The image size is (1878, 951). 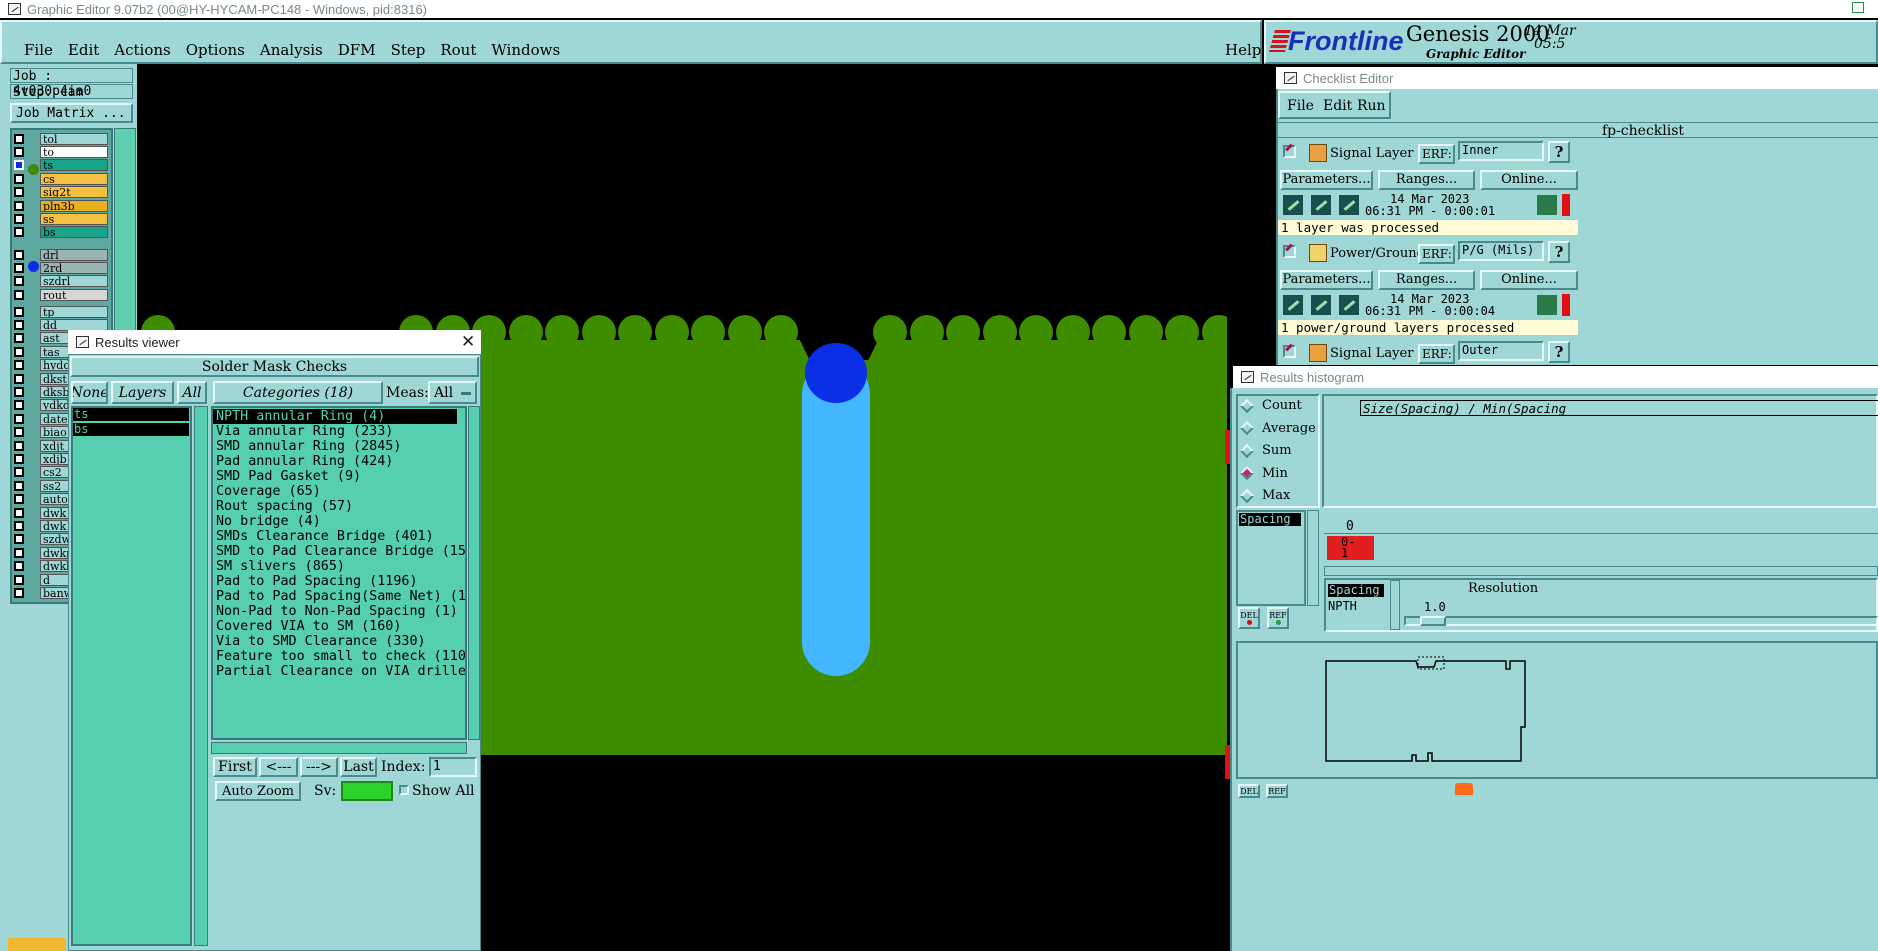 What do you see at coordinates (1433, 621) in the screenshot?
I see `resolution-slider-thumb` at bounding box center [1433, 621].